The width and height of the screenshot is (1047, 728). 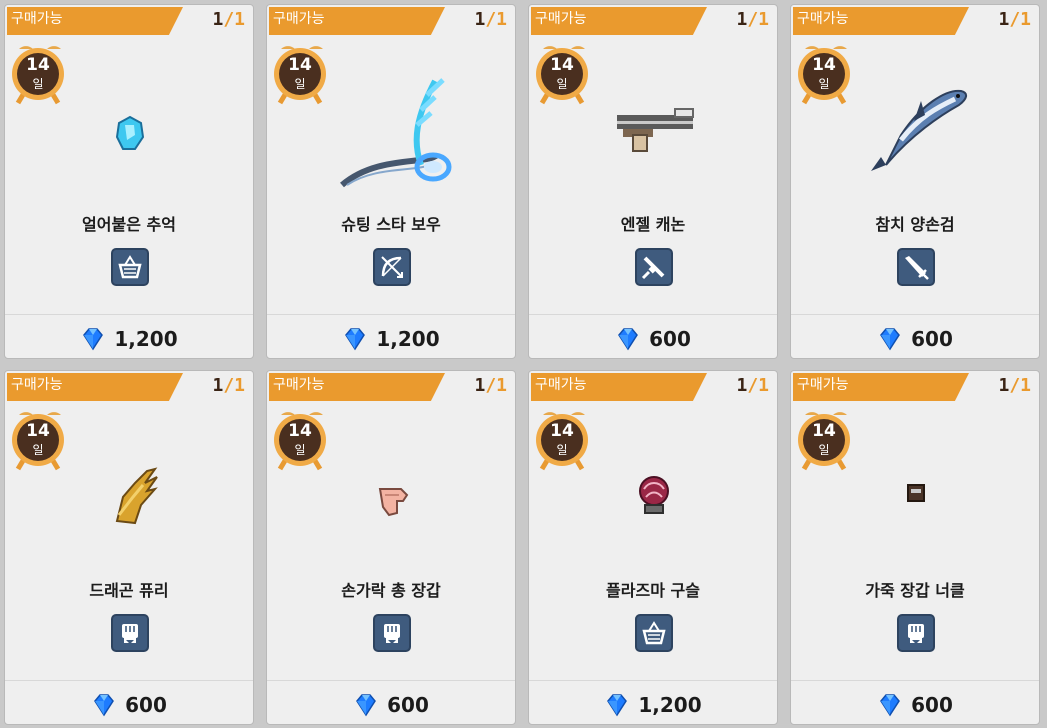 I want to click on ice-bow-icon, so click(x=396, y=133).